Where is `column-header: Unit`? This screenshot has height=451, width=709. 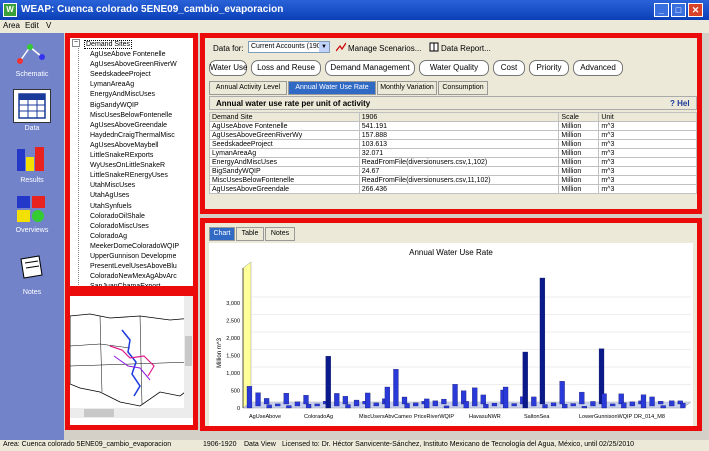
column-header: Unit is located at coordinates (647, 117).